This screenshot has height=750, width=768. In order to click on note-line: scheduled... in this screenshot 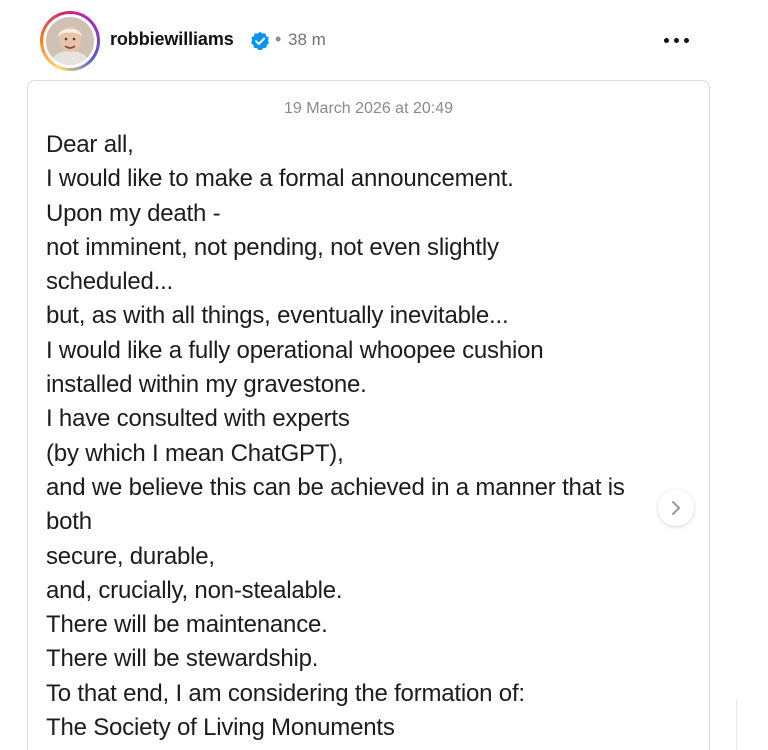, I will do `click(110, 282)`.